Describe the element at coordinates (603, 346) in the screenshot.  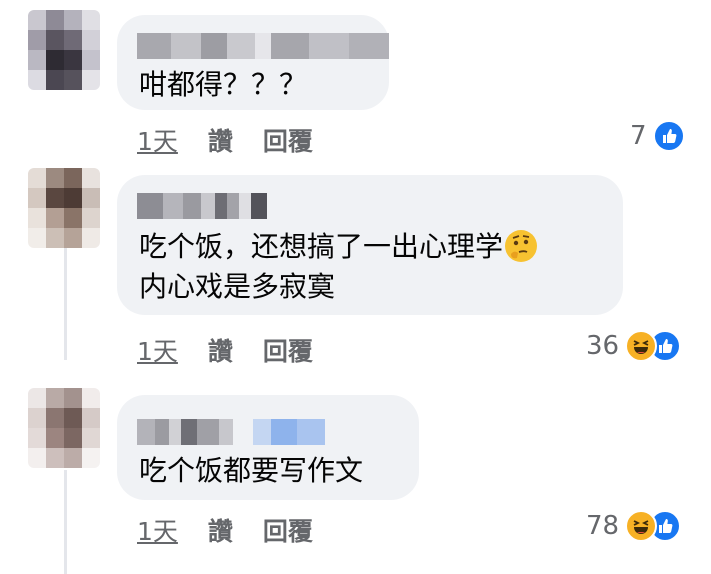
I see `reaction-count: 36` at that location.